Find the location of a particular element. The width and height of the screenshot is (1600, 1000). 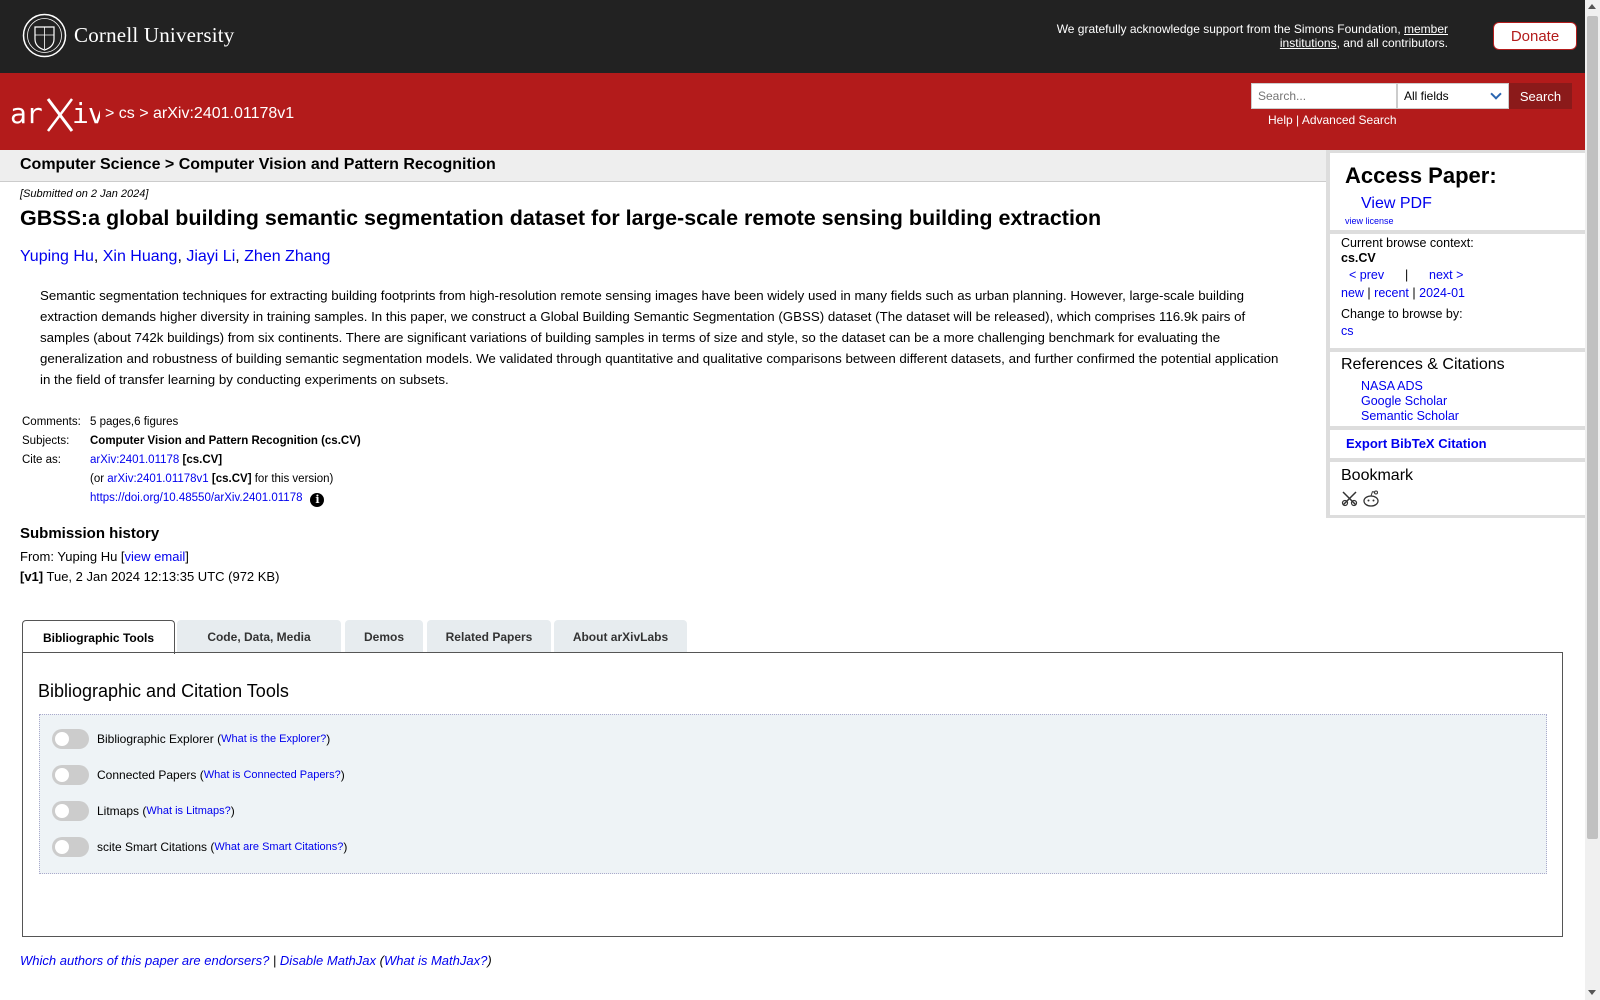

author-link: Jiayi Li is located at coordinates (210, 256).